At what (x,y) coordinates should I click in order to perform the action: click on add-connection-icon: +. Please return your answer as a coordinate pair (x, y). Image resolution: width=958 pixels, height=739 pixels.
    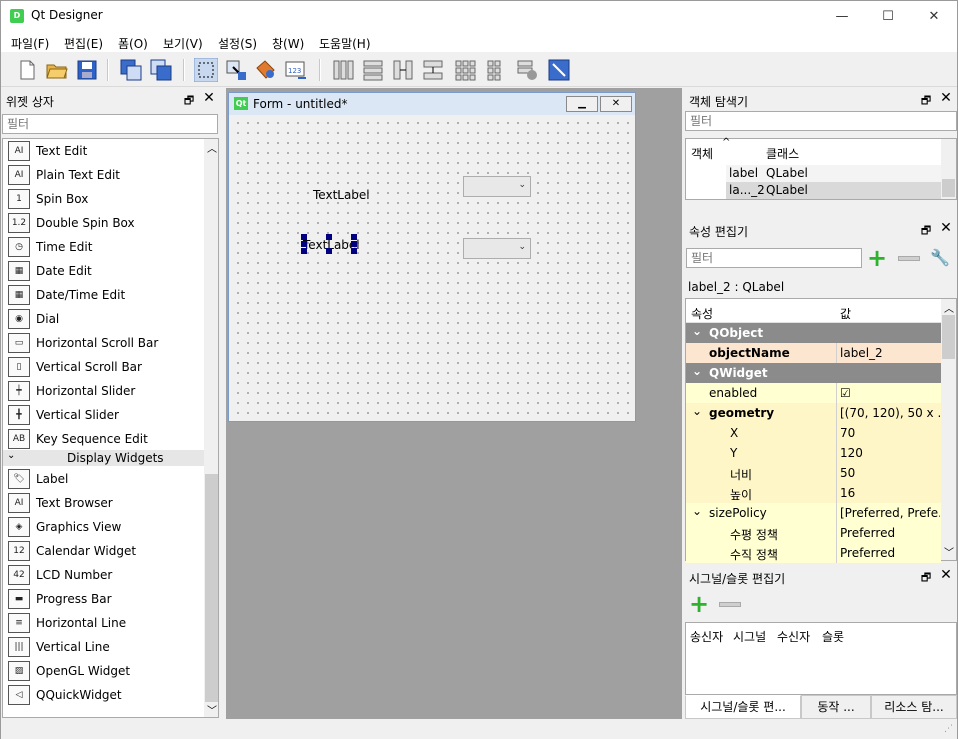
    Looking at the image, I should click on (699, 604).